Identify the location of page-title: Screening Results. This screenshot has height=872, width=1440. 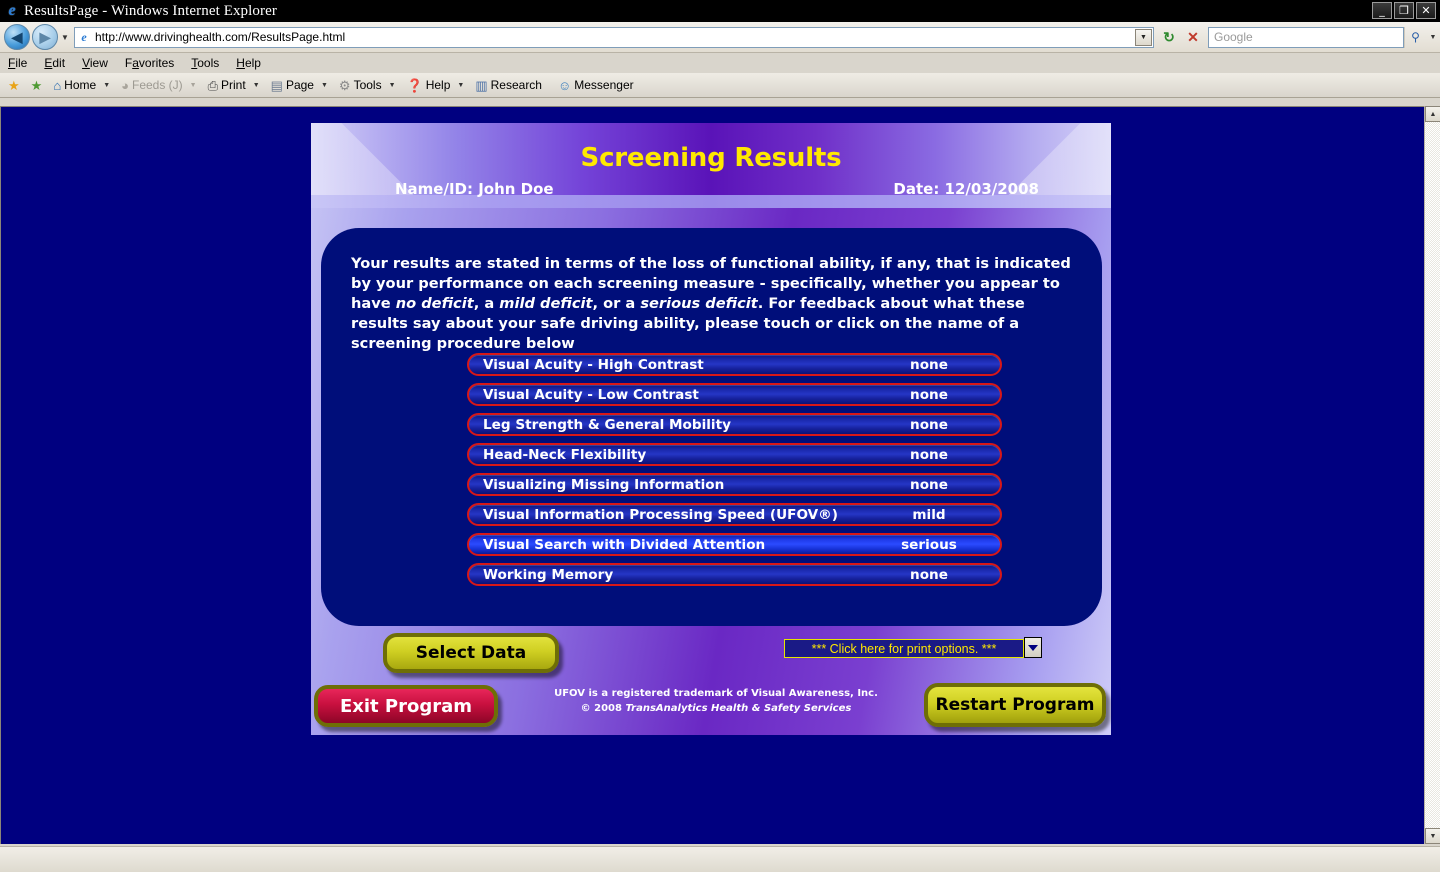
(711, 158).